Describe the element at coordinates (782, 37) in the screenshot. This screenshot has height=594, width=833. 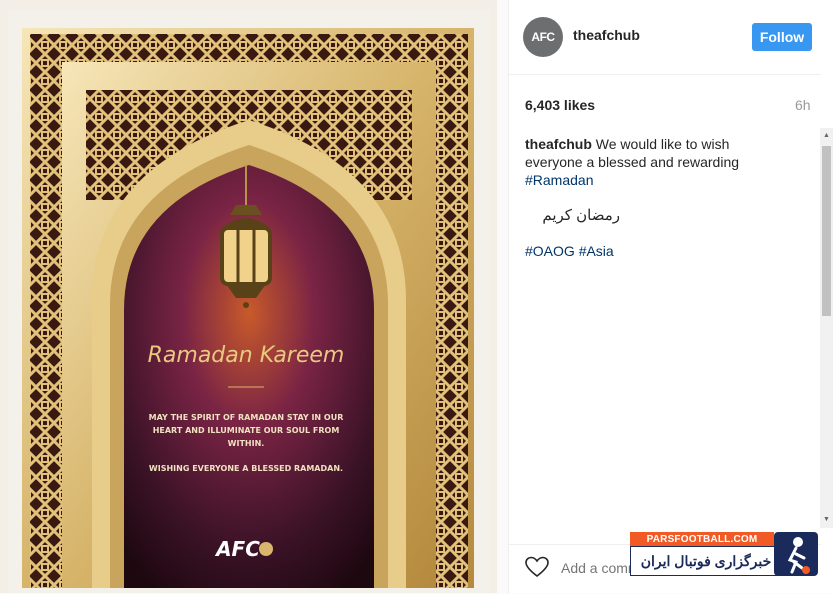
I see `follow-button: Follow` at that location.